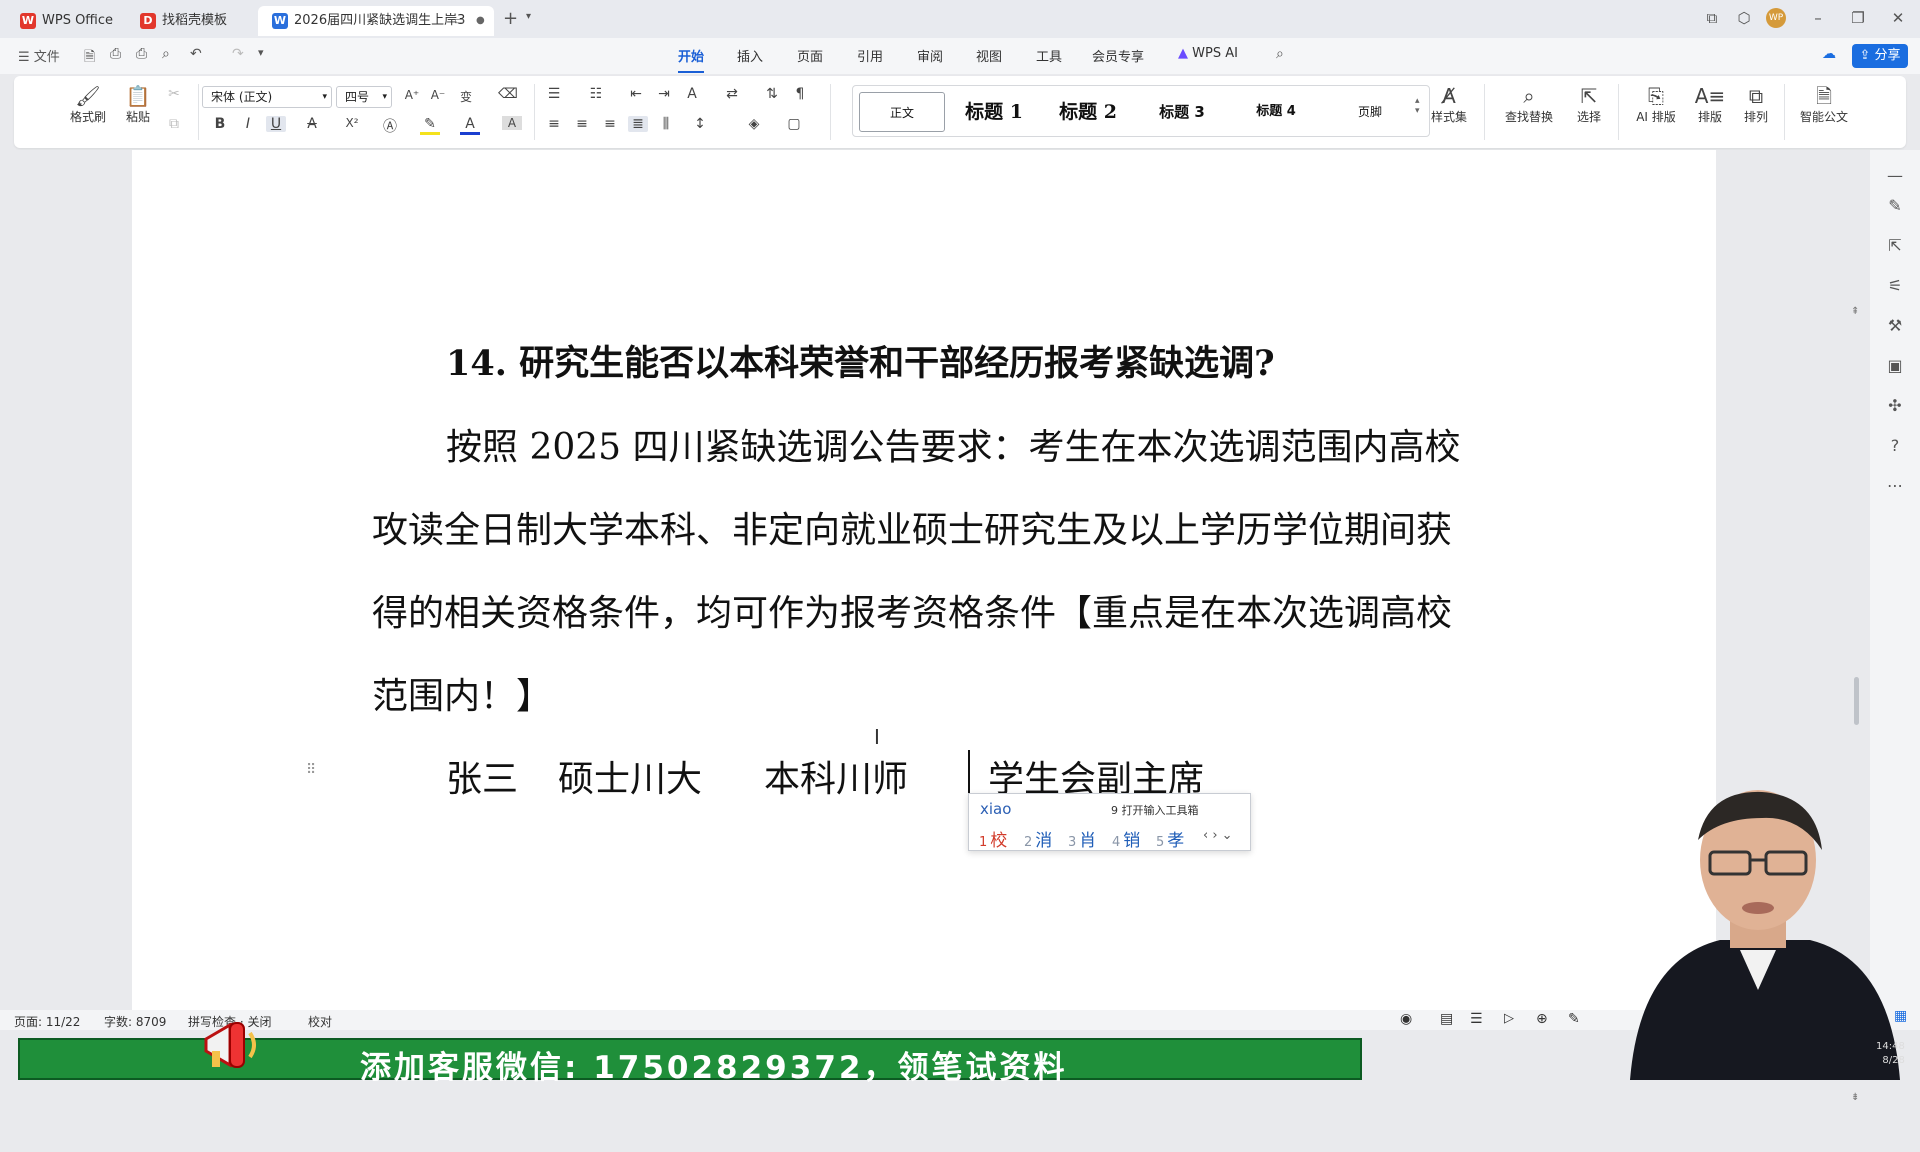  What do you see at coordinates (1449, 104) in the screenshot?
I see `style-set-button: A̸ 样式集` at bounding box center [1449, 104].